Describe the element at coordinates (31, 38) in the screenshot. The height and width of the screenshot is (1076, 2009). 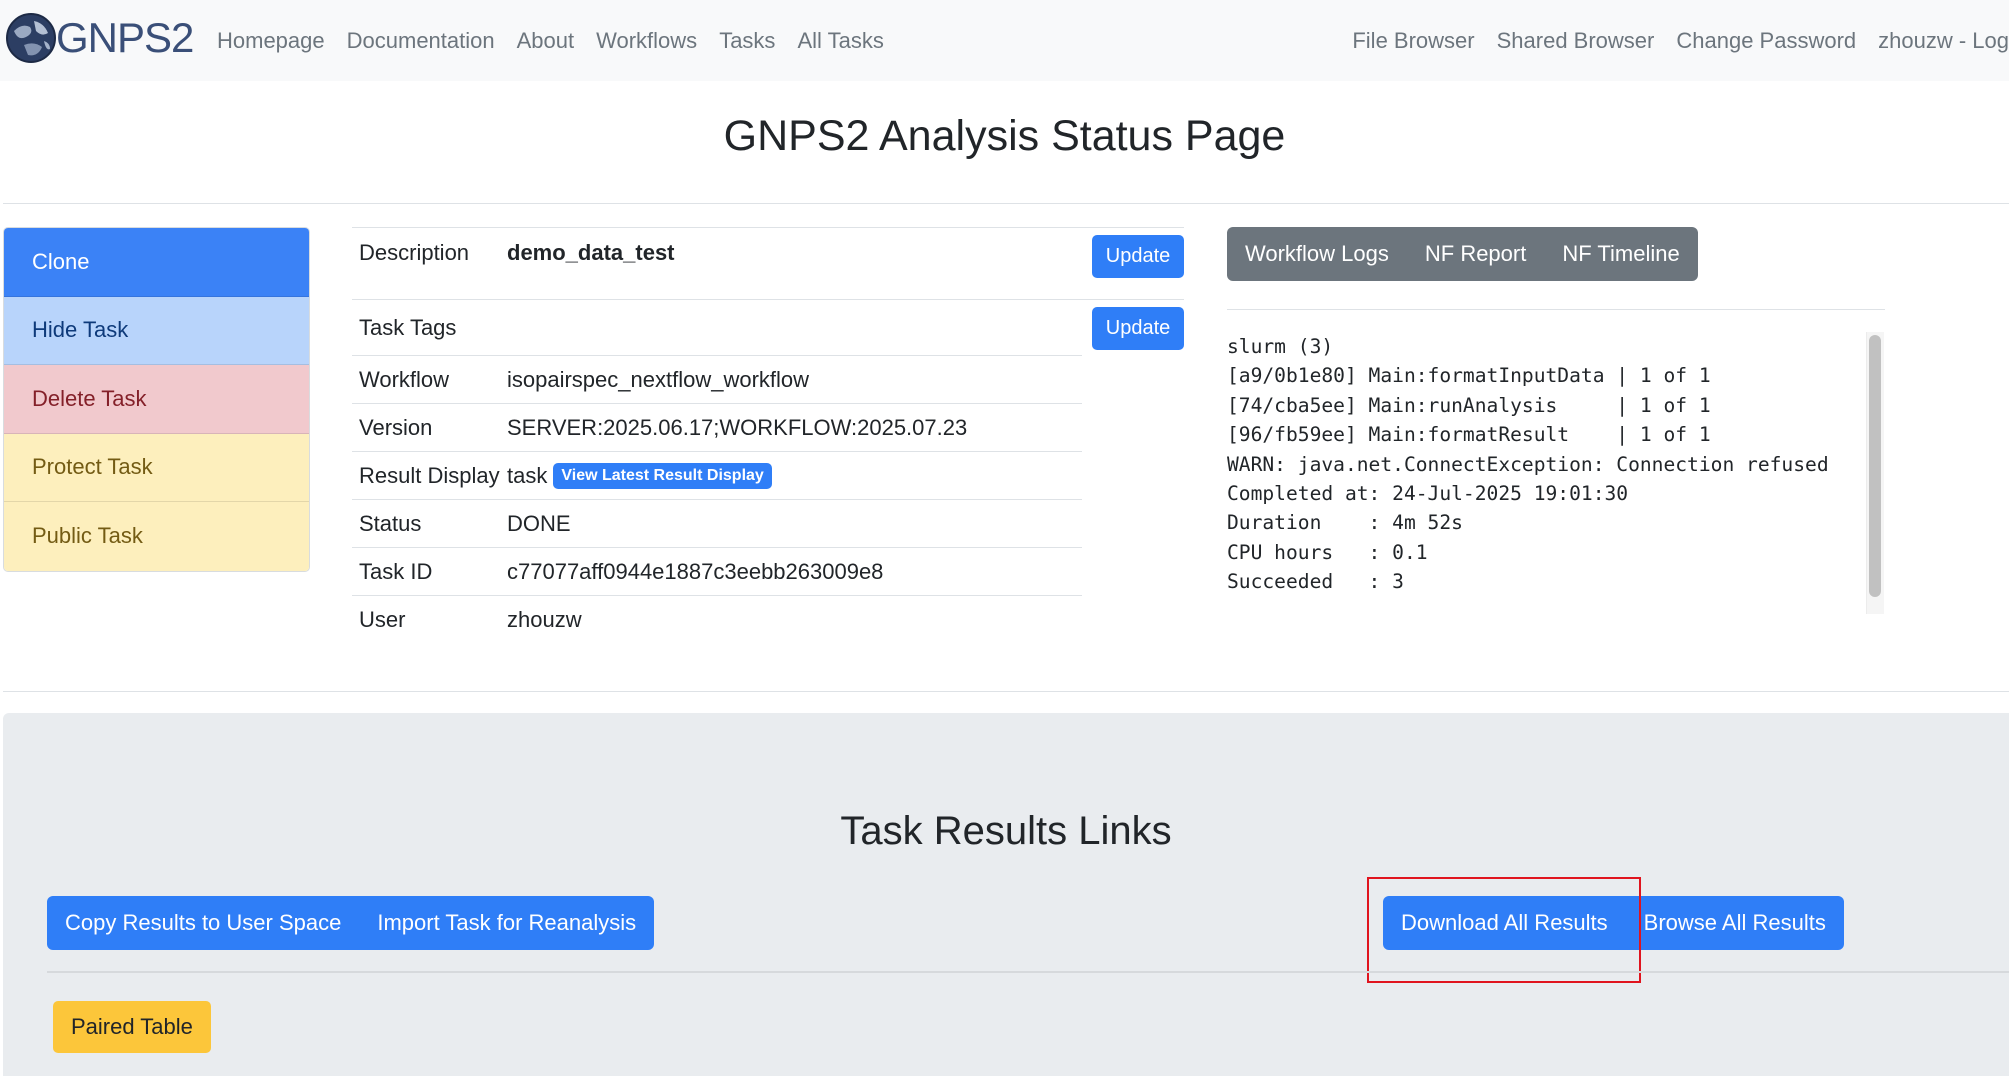
I see `globe-icon` at that location.